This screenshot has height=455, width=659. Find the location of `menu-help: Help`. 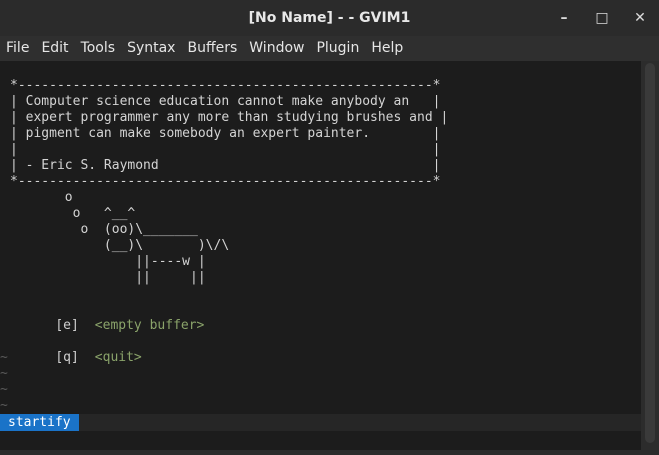

menu-help: Help is located at coordinates (387, 48).